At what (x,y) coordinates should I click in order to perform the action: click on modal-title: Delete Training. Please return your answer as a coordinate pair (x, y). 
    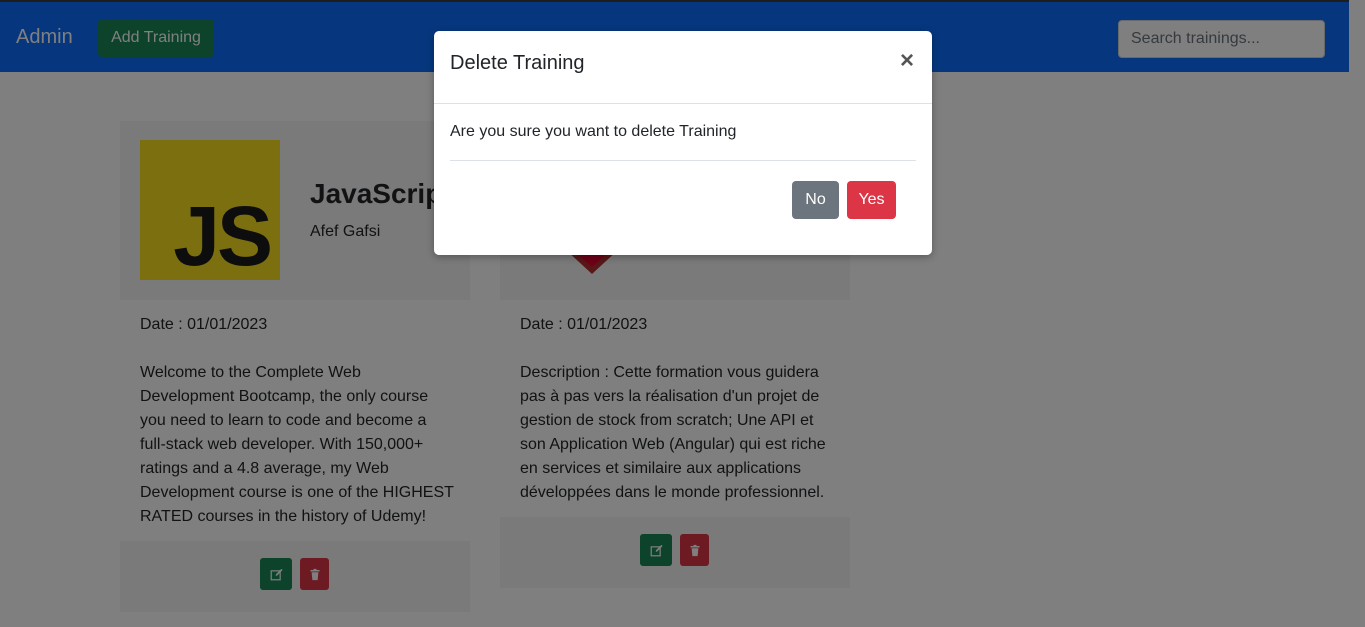
    Looking at the image, I should click on (517, 63).